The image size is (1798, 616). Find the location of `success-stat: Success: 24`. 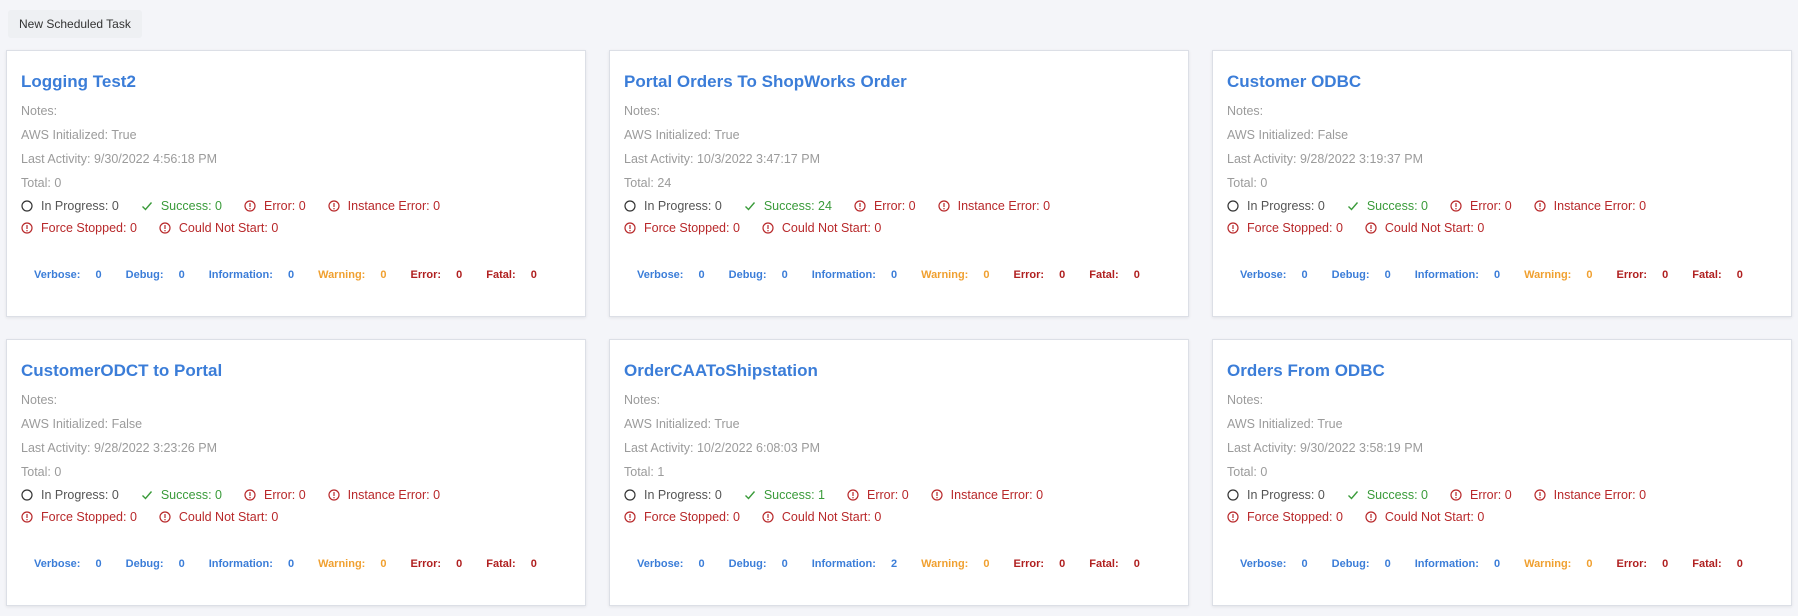

success-stat: Success: 24 is located at coordinates (788, 206).